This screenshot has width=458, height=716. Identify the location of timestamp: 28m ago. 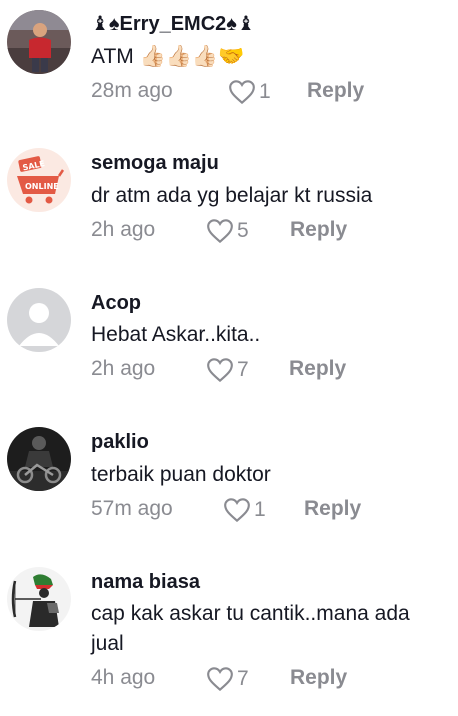
(132, 90).